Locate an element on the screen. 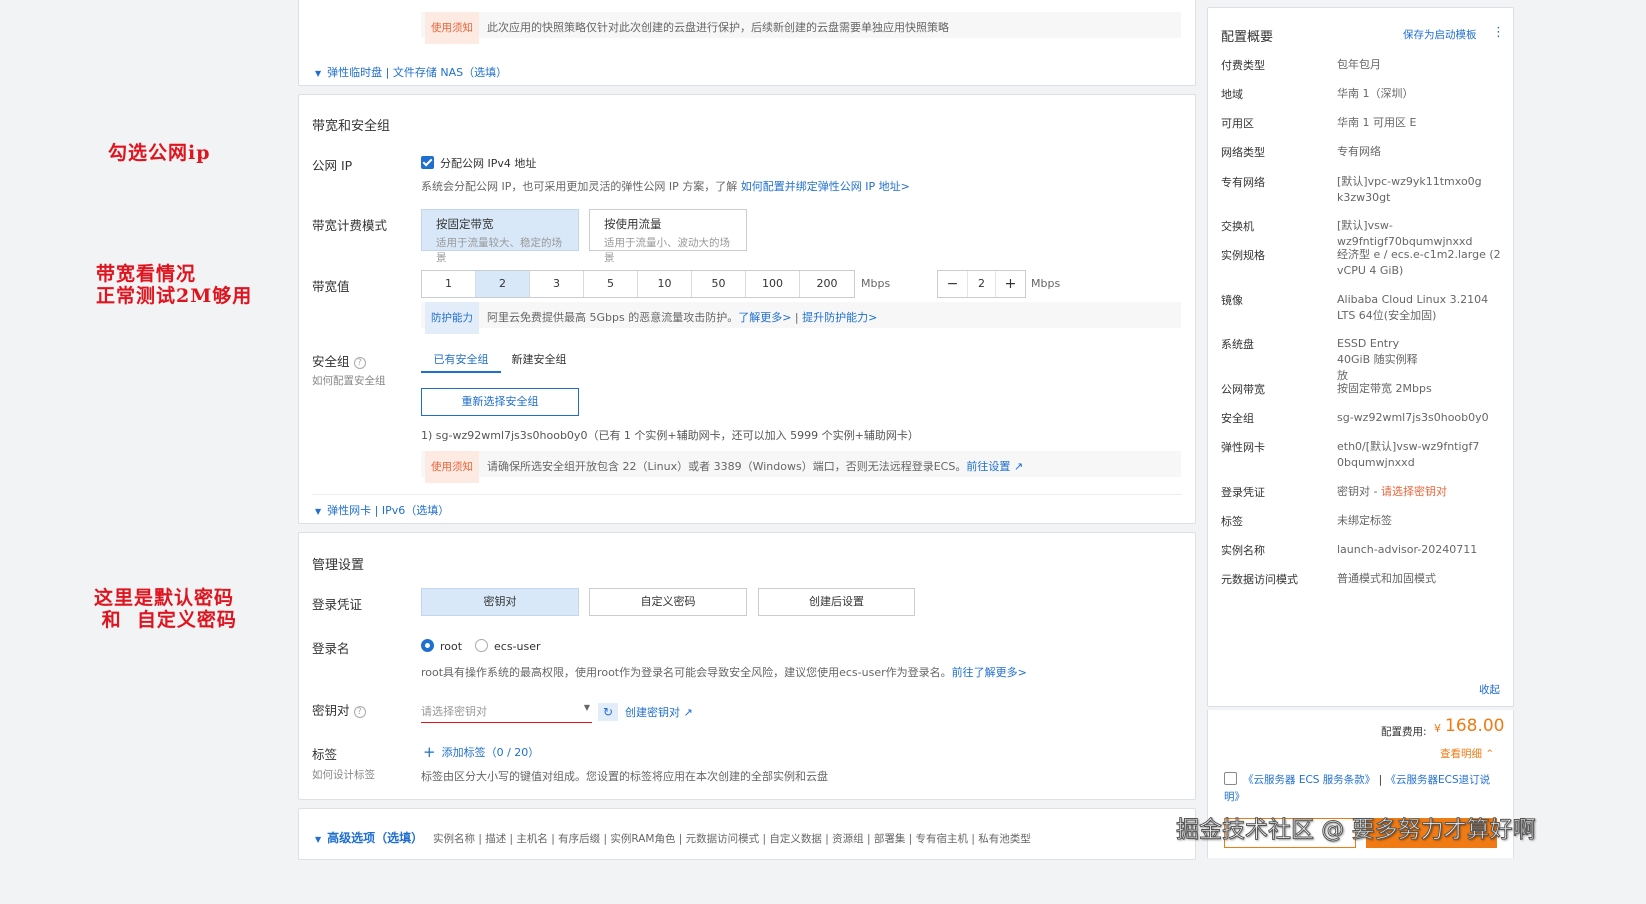 The image size is (1646, 904). summary-key: 网络类型 is located at coordinates (1243, 152).